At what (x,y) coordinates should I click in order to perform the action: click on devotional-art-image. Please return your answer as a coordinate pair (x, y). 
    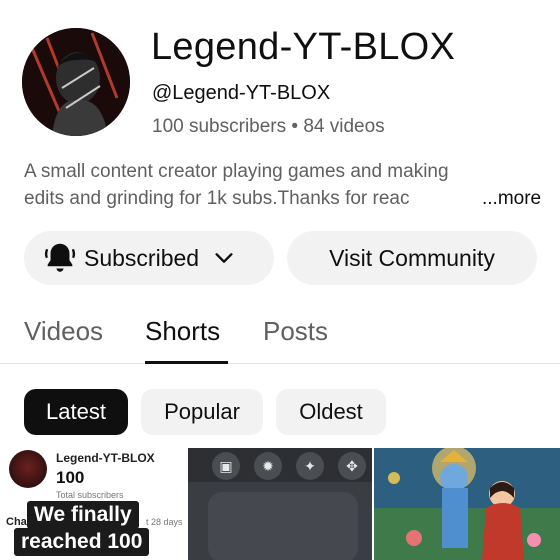
    Looking at the image, I should click on (467, 504).